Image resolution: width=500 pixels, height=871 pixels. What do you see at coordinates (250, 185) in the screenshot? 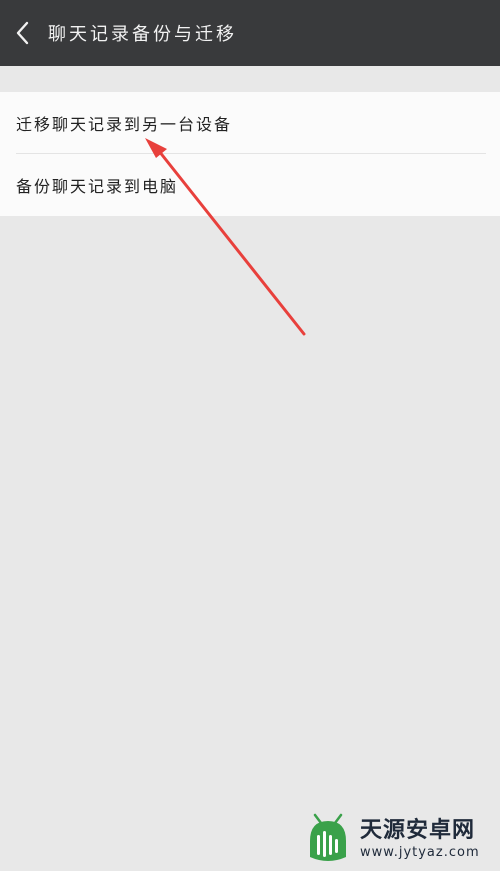
I see `menu-item-backup-to-pc: 备份聊天记录到电脑` at bounding box center [250, 185].